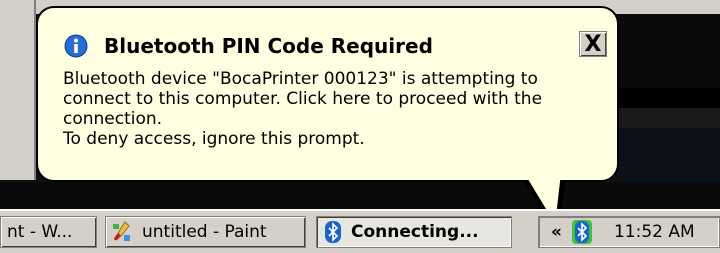 The image size is (720, 253). What do you see at coordinates (121, 231) in the screenshot?
I see `paint-icon` at bounding box center [121, 231].